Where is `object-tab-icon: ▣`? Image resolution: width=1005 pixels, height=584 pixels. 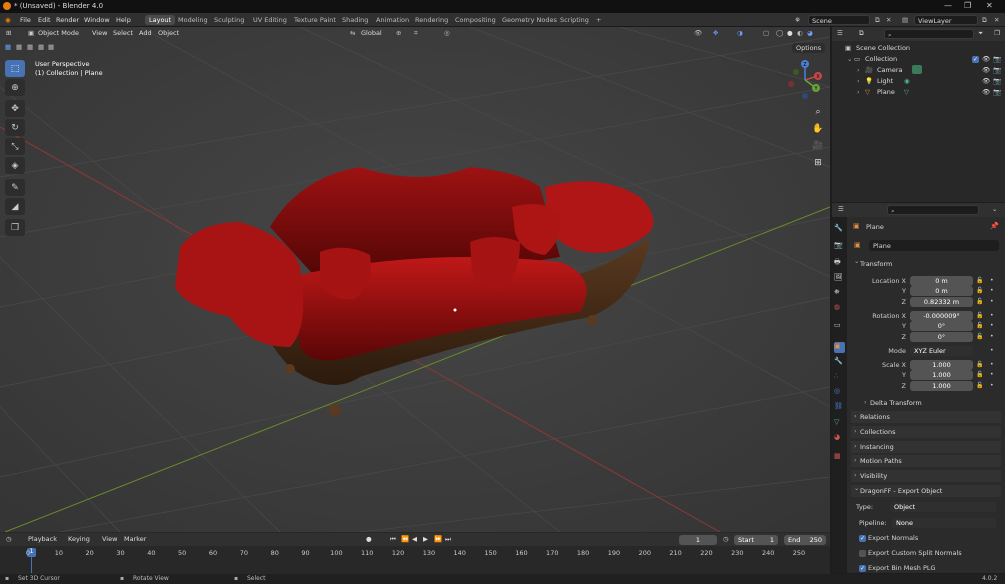 object-tab-icon: ▣ is located at coordinates (839, 347).